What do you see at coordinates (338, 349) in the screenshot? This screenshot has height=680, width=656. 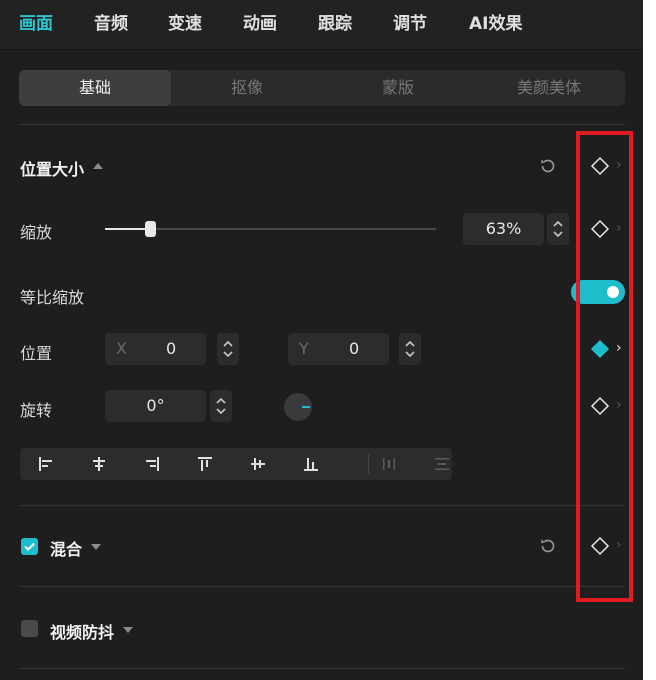 I see `position-y-input: Y 0` at bounding box center [338, 349].